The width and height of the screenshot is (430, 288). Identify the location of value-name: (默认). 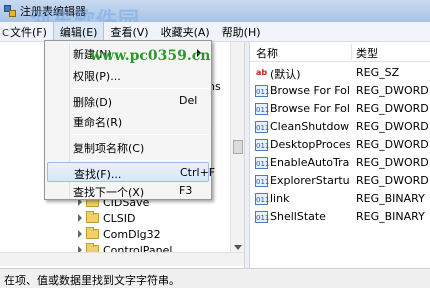
(285, 74).